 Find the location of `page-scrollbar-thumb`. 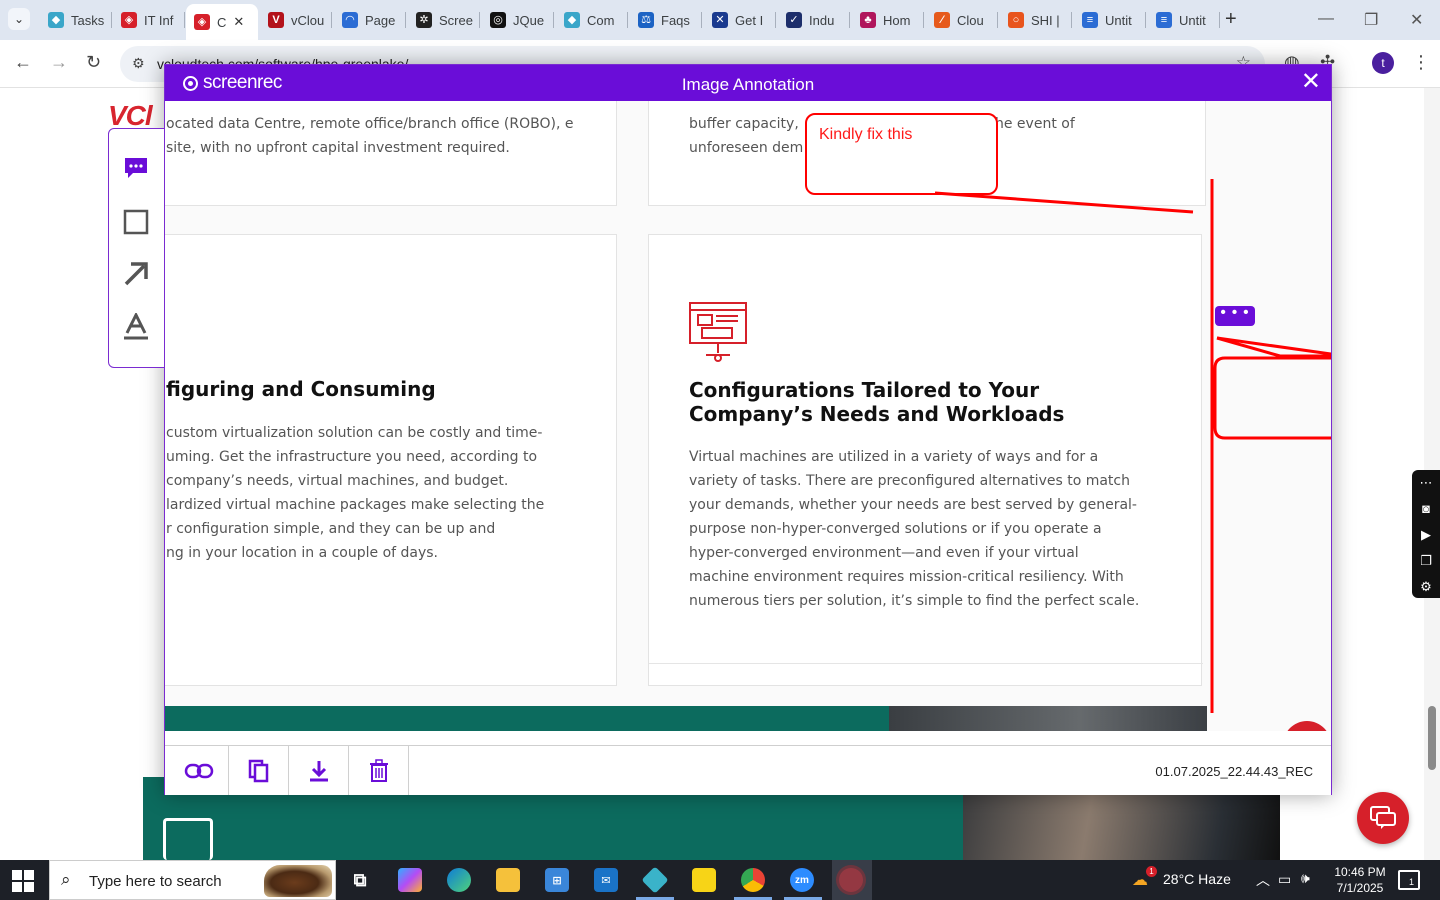

page-scrollbar-thumb is located at coordinates (1432, 738).